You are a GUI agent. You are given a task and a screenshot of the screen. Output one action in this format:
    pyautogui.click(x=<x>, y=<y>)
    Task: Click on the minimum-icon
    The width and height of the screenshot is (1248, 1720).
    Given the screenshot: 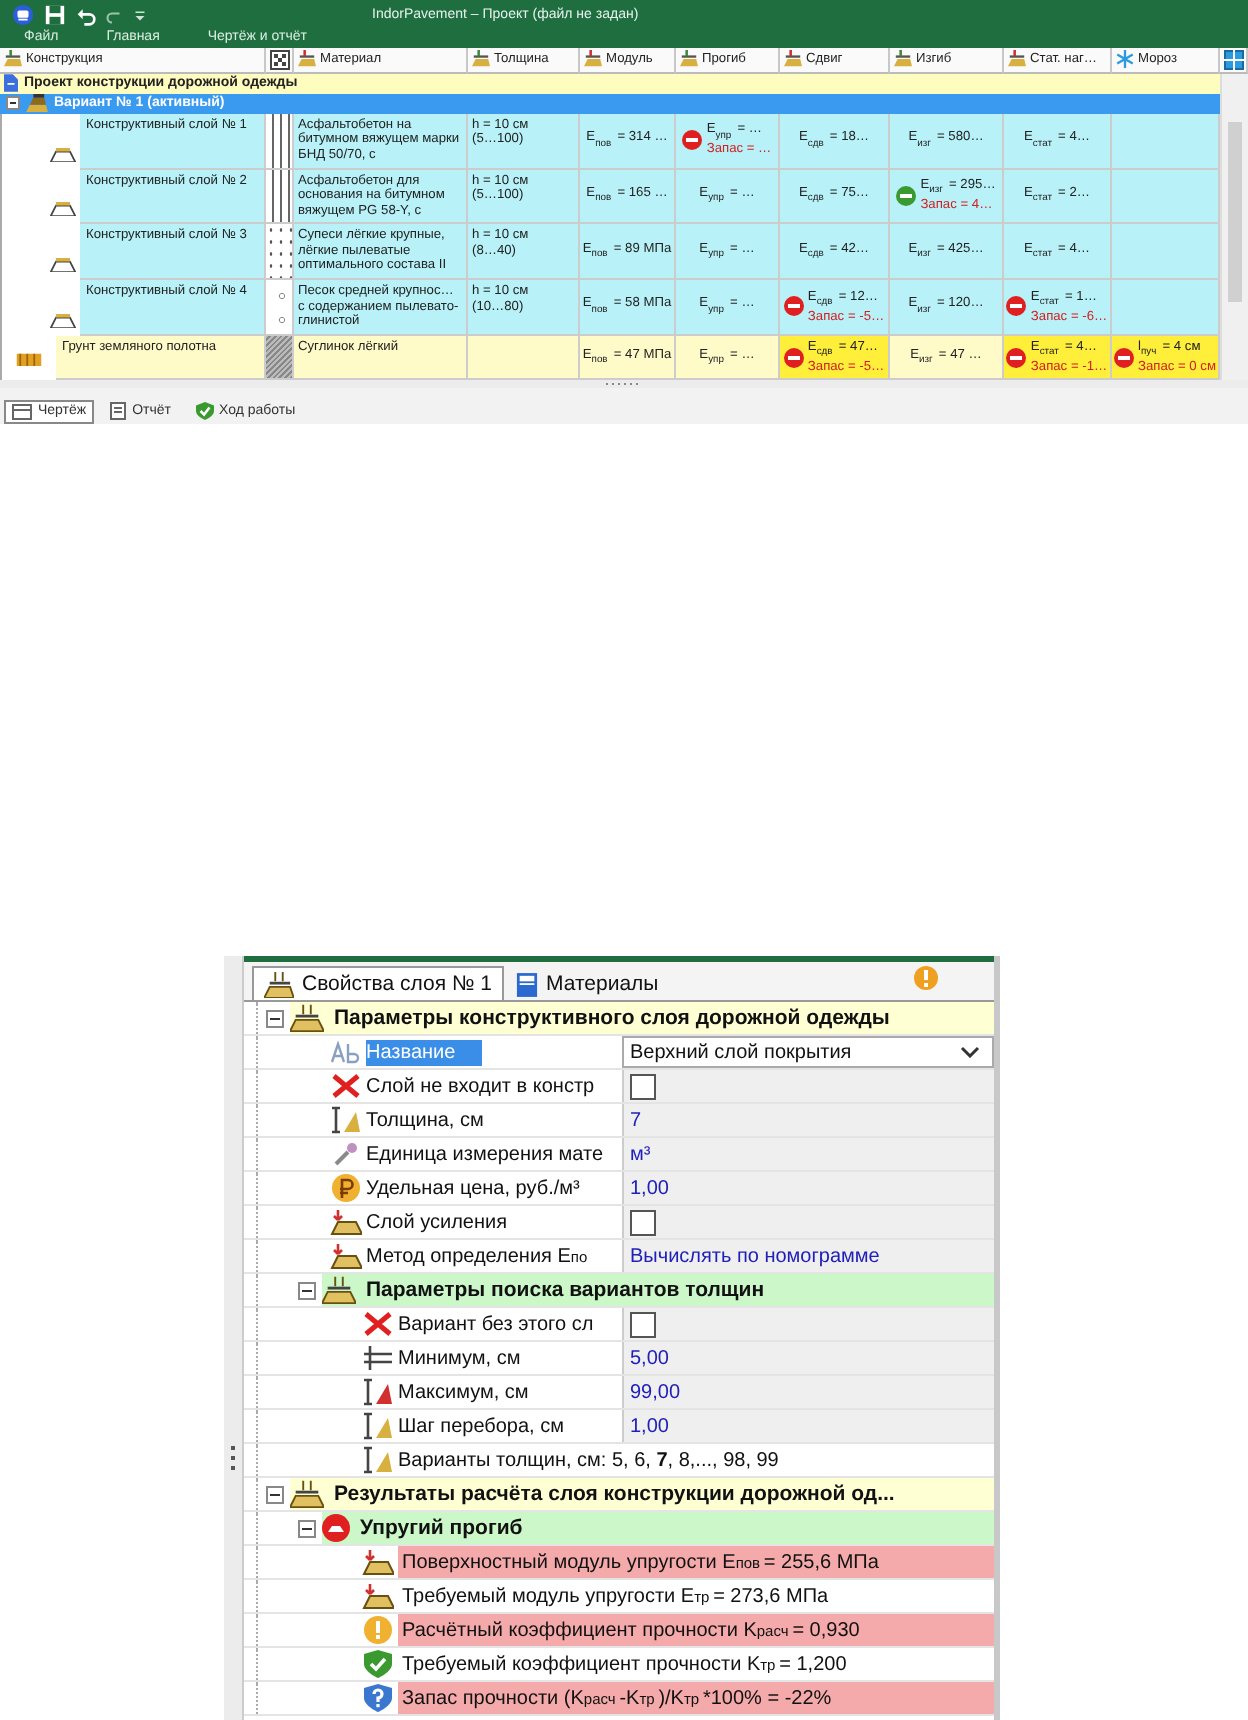 What is the action you would take?
    pyautogui.click(x=378, y=1358)
    